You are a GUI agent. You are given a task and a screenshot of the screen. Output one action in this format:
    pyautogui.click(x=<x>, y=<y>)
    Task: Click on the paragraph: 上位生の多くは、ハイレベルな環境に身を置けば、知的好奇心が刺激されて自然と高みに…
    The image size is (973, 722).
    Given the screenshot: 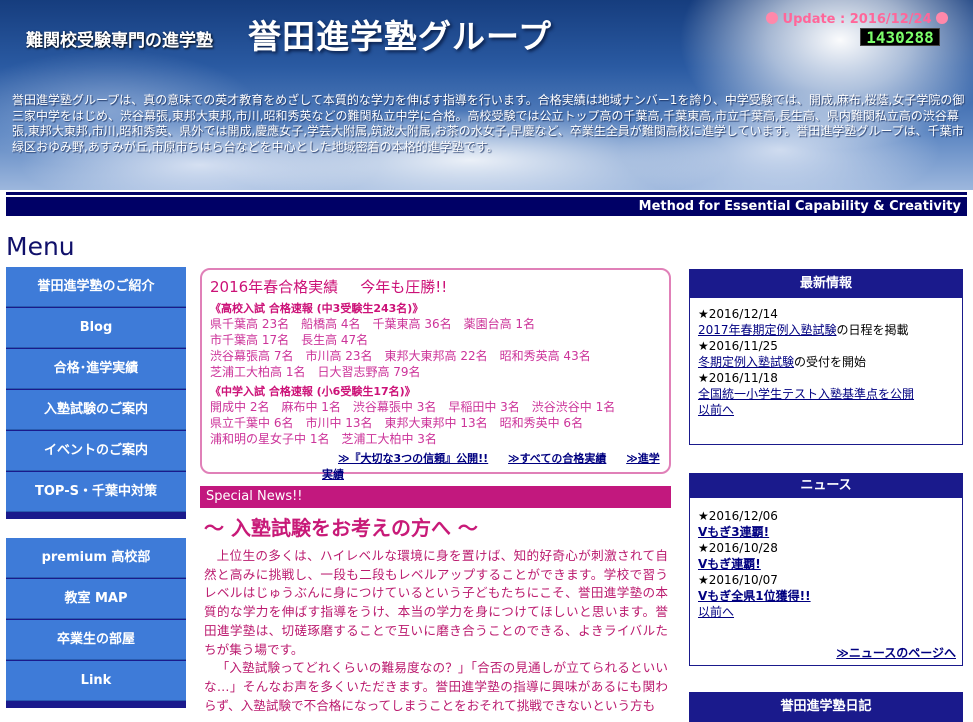 What is the action you would take?
    pyautogui.click(x=436, y=602)
    